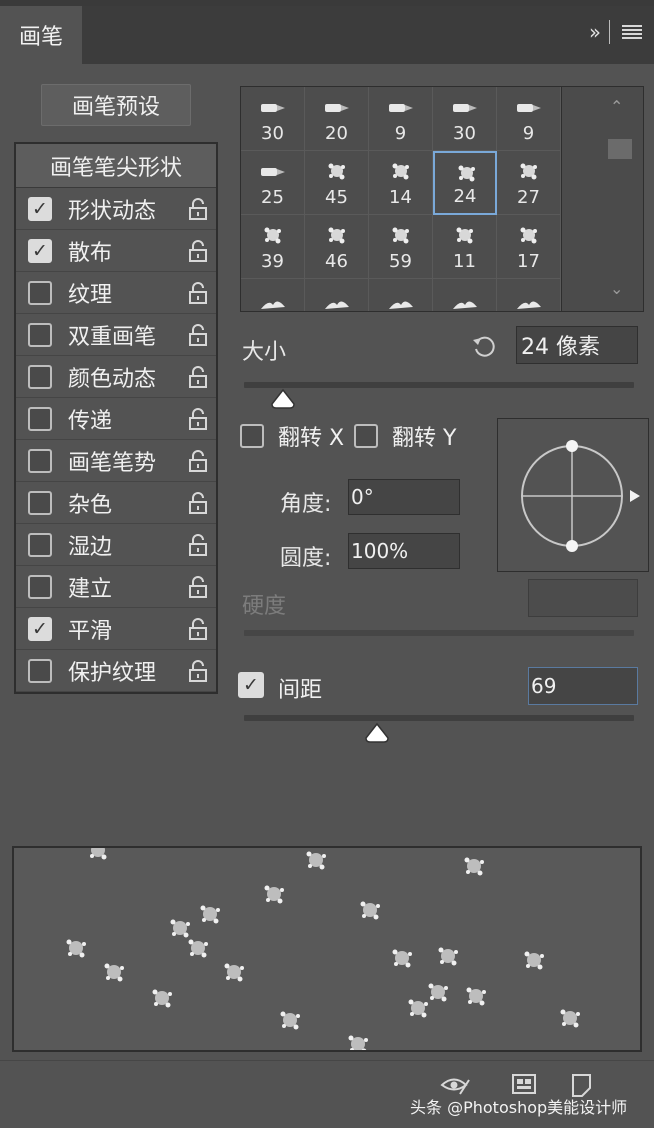 The image size is (654, 1128). Describe the element at coordinates (337, 119) in the screenshot. I see `brush-tip-cell: 20` at that location.